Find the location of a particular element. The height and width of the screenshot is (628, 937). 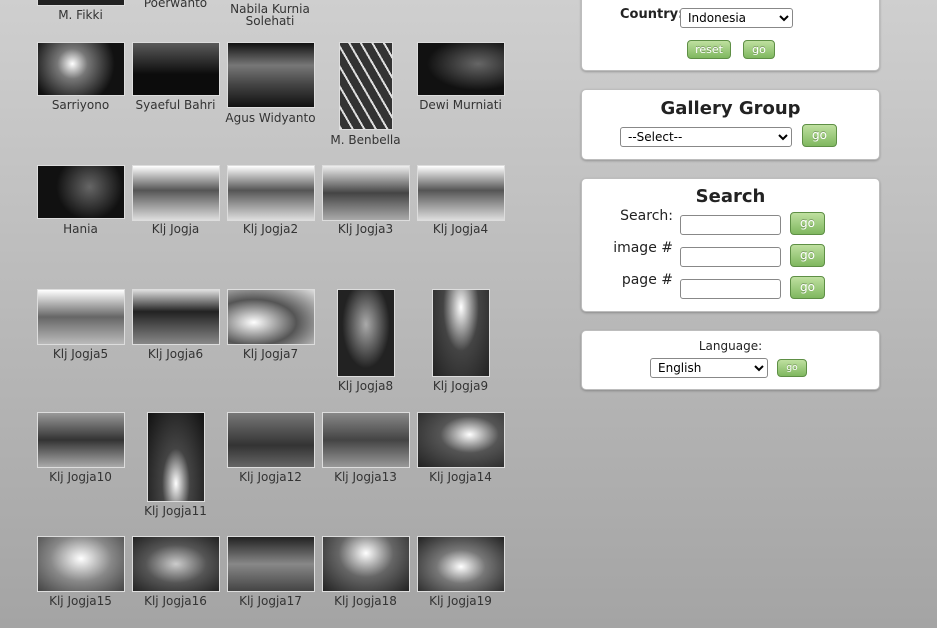

gallery-item: M. Fikki is located at coordinates (80, 12).